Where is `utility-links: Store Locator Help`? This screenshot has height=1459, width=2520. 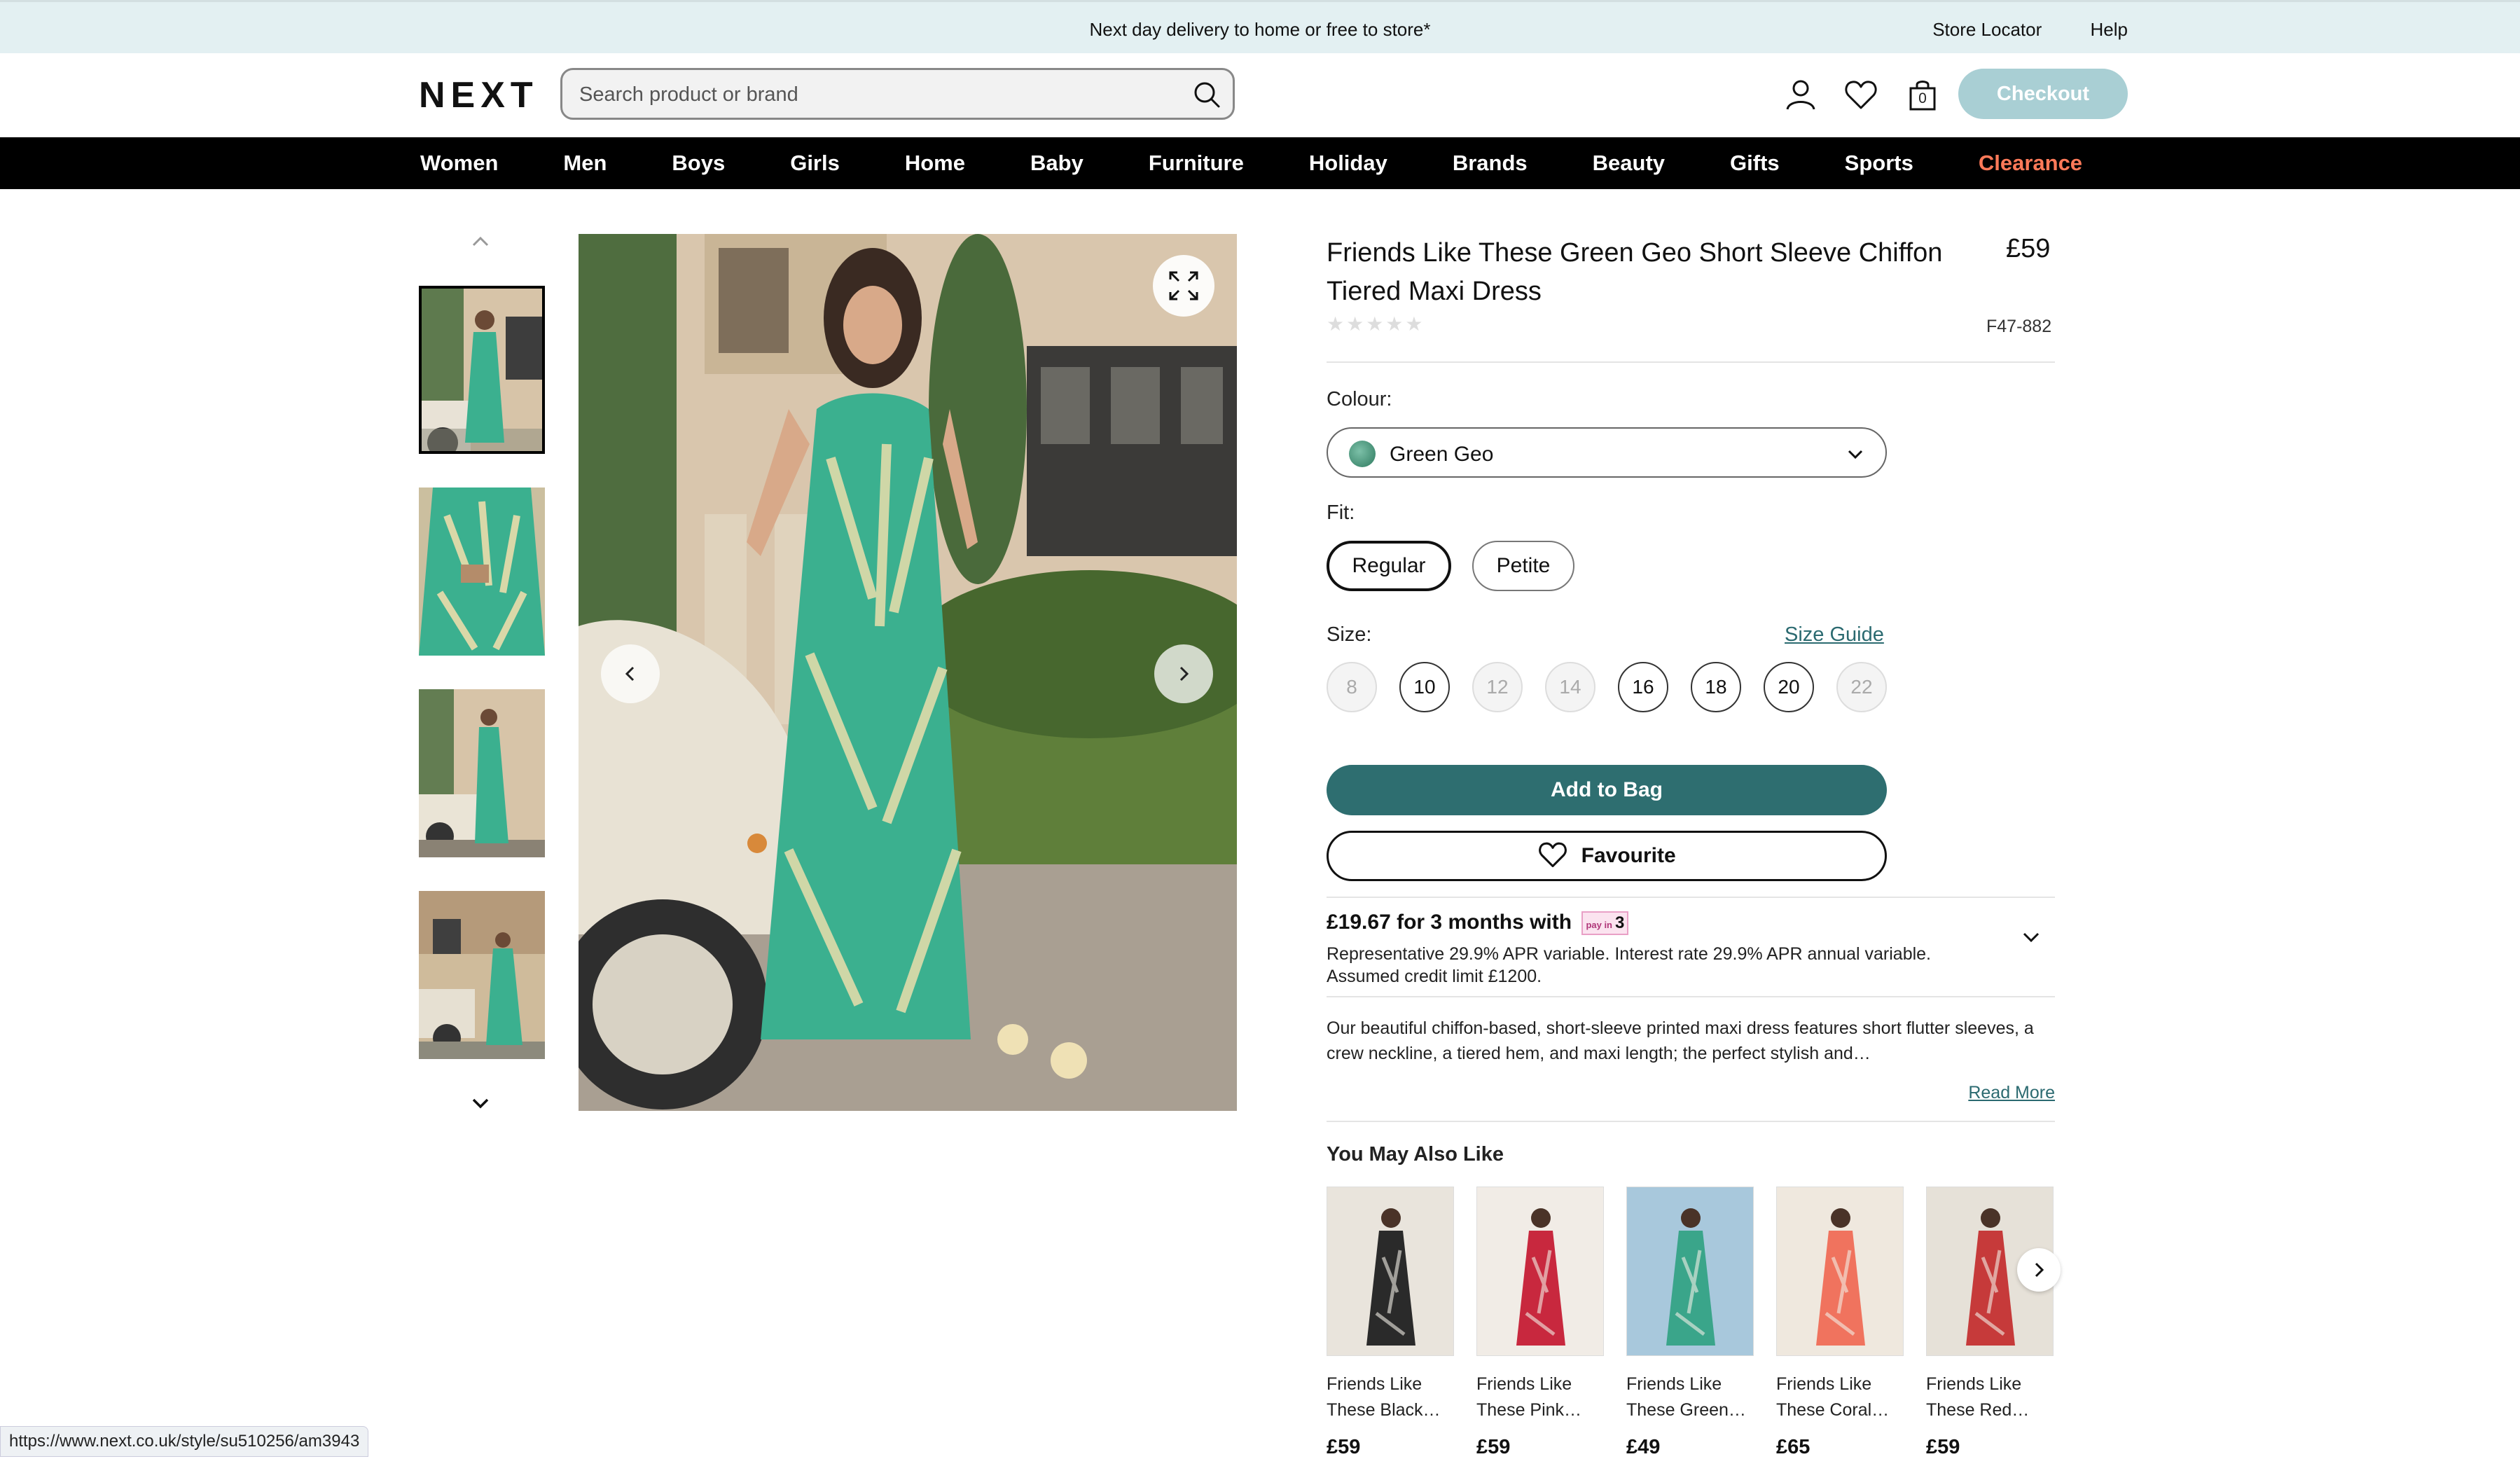
utility-links: Store Locator Help is located at coordinates (2008, 30).